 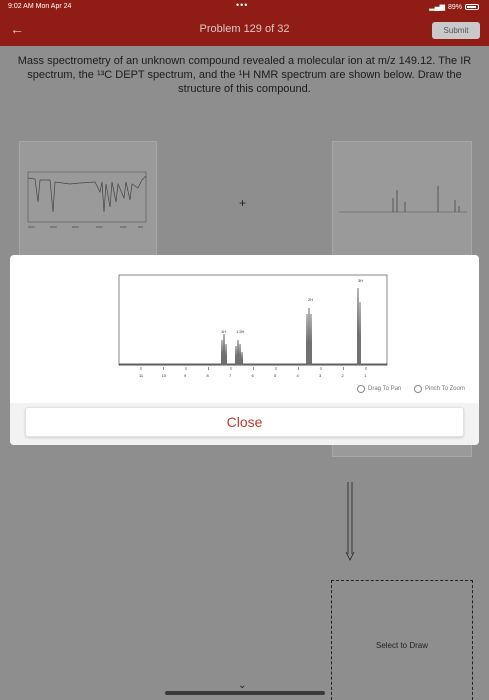 What do you see at coordinates (140, 227) in the screenshot?
I see `svg-text: 500` at bounding box center [140, 227].